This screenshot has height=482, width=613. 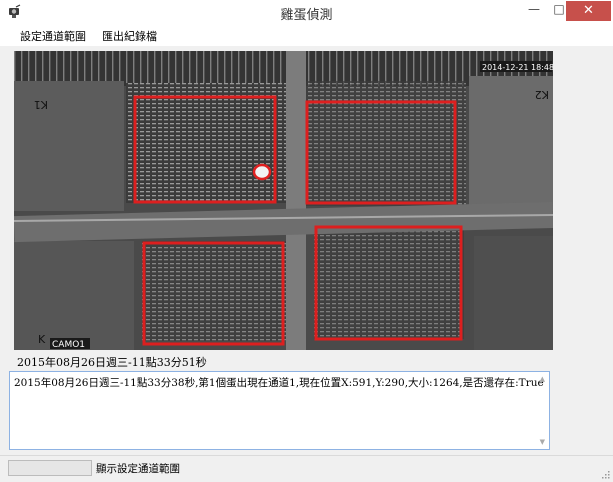 I want to click on detected-egg-marker, so click(x=262, y=172).